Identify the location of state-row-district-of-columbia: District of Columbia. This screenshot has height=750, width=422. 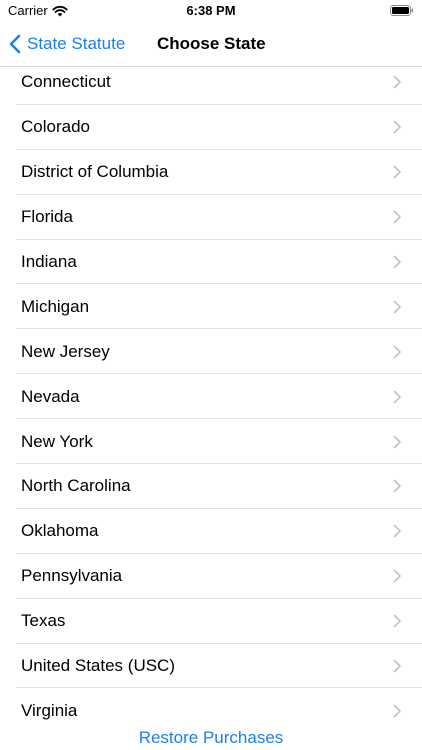
(211, 172).